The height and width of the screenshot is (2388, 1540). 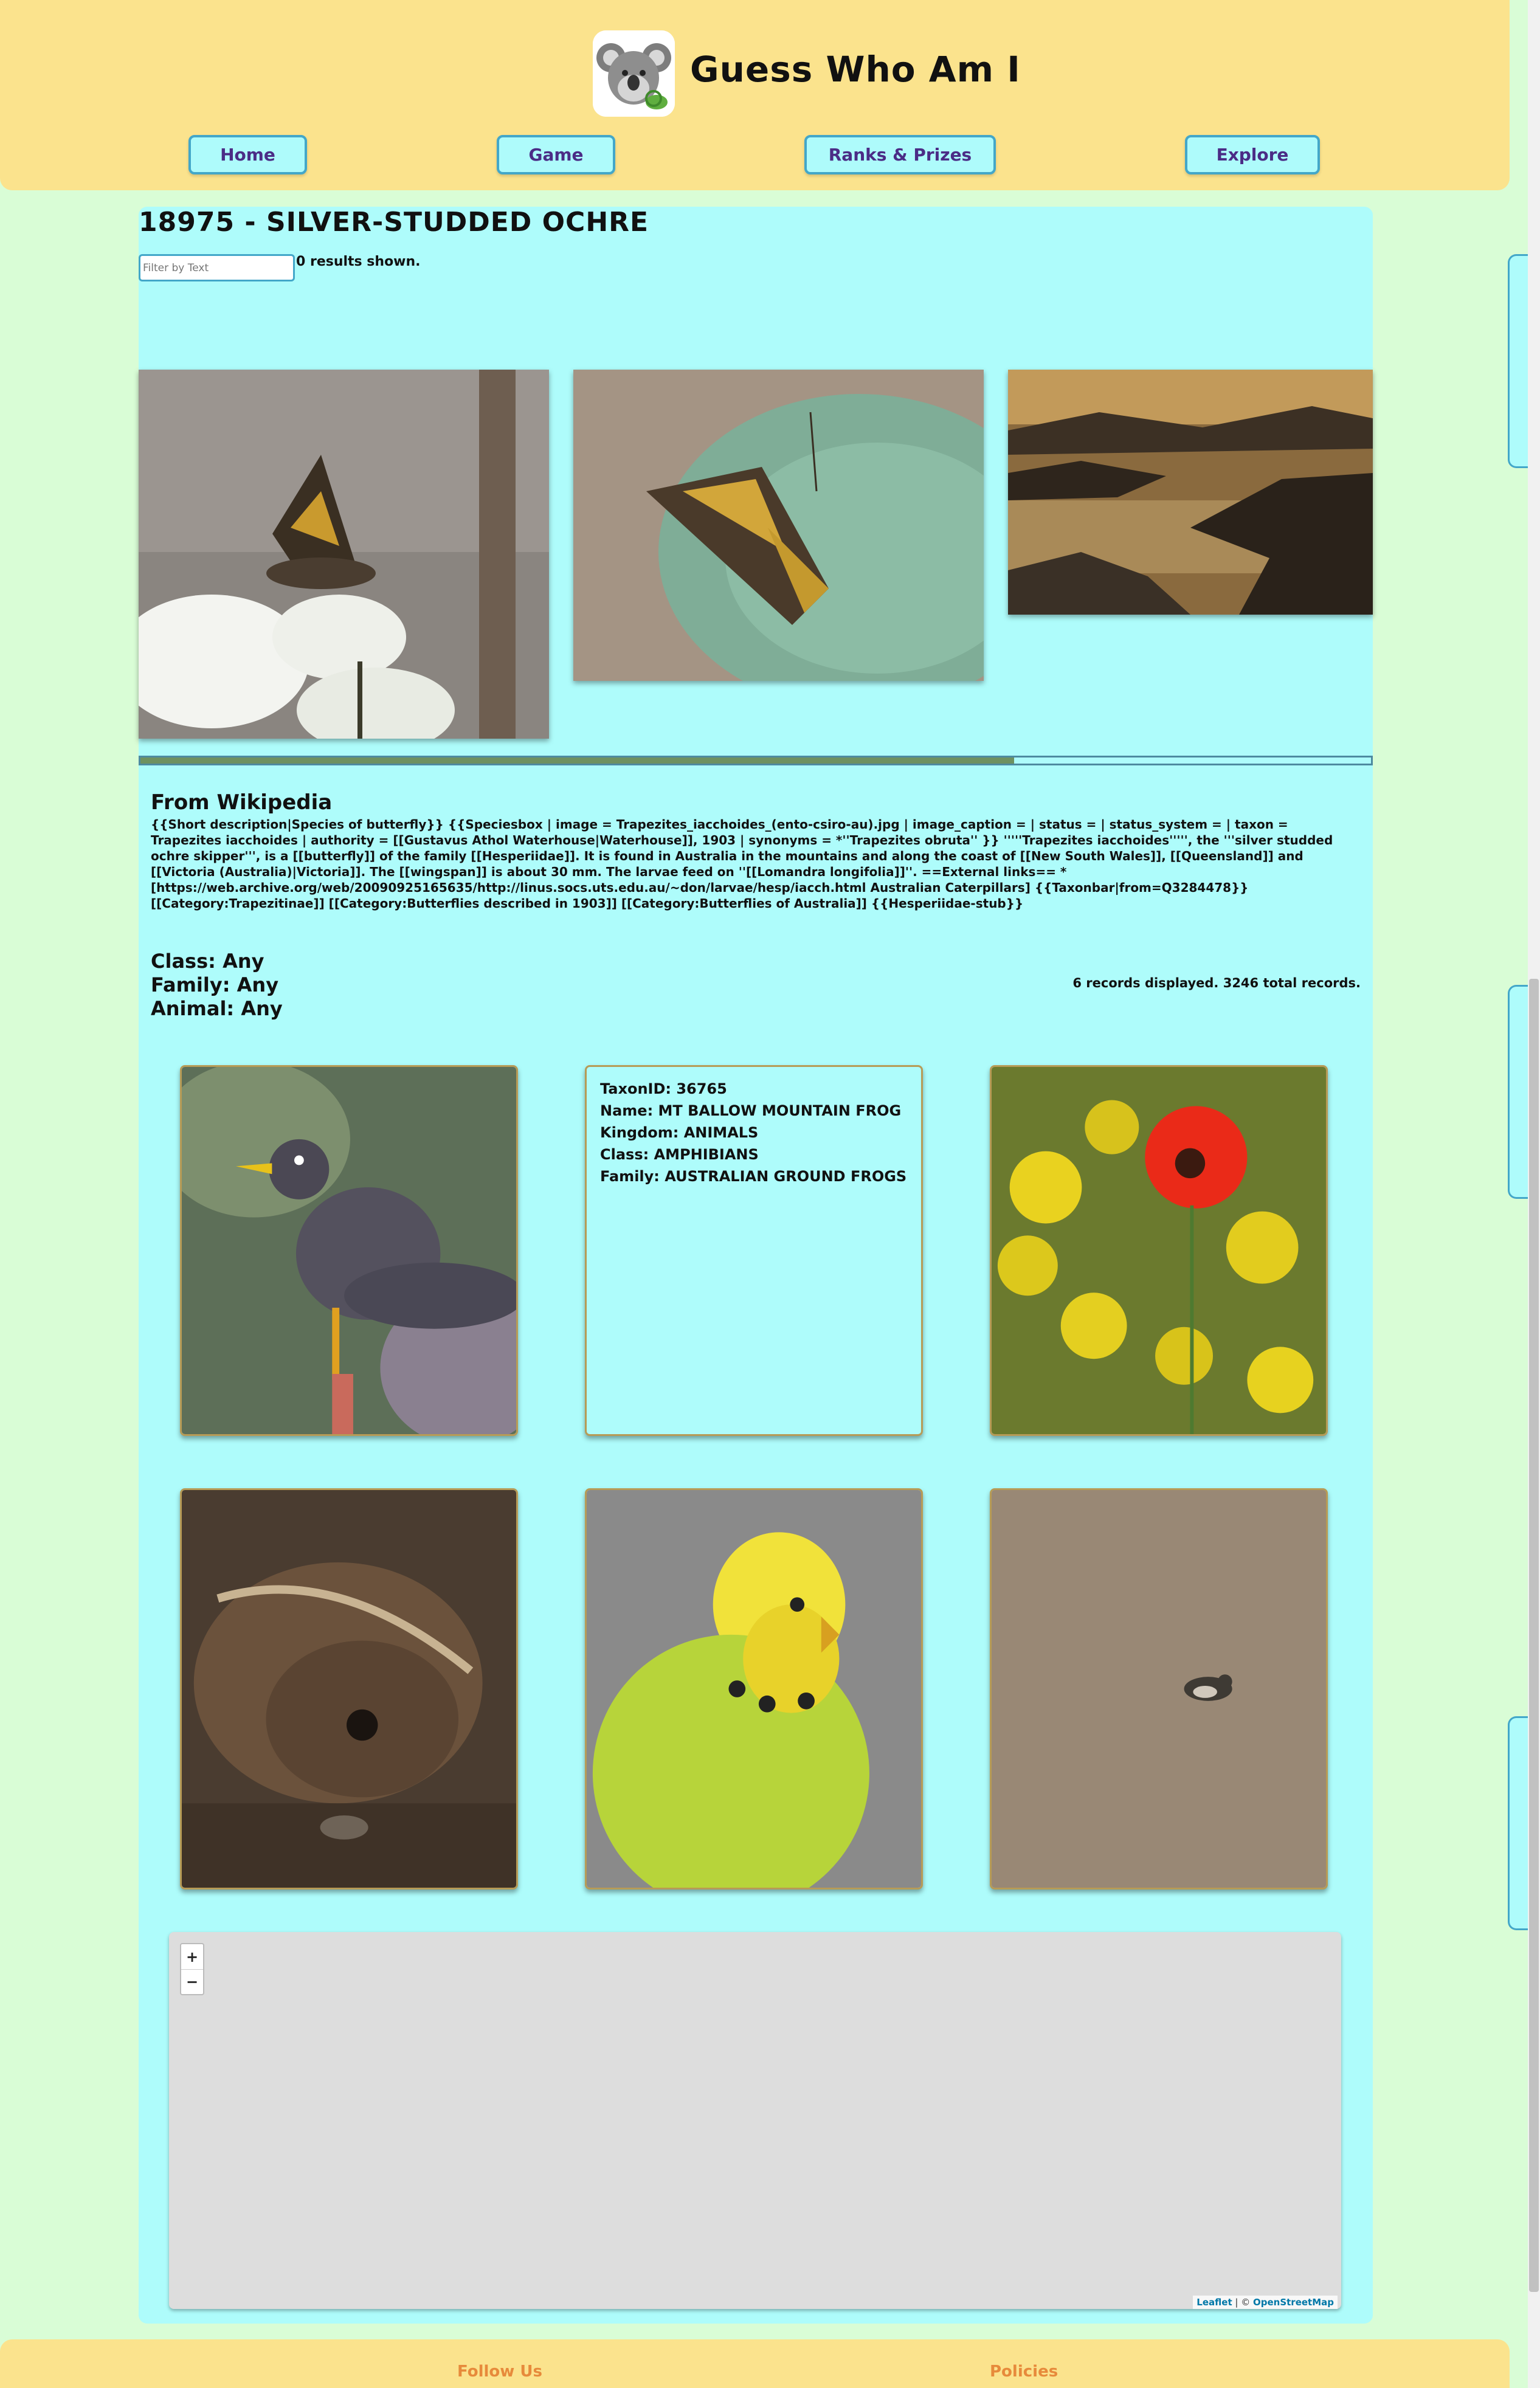 What do you see at coordinates (217, 267) in the screenshot?
I see `filter-text-input` at bounding box center [217, 267].